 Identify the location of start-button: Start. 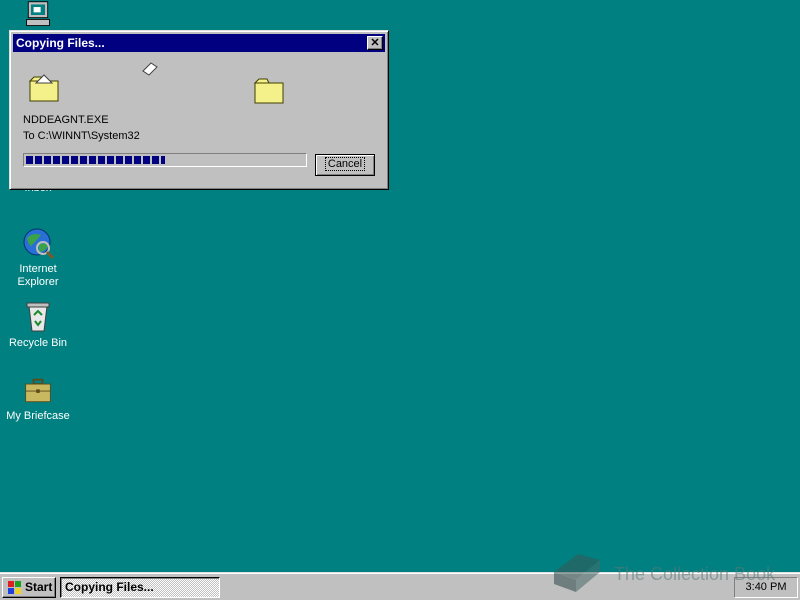
(29, 587).